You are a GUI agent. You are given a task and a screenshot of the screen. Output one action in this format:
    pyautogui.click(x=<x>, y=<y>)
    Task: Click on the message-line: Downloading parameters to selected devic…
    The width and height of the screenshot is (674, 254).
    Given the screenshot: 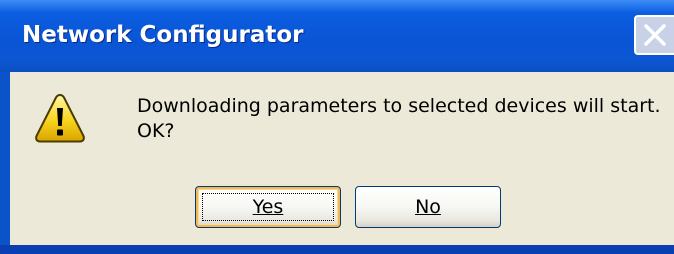 What is the action you would take?
    pyautogui.click(x=399, y=106)
    